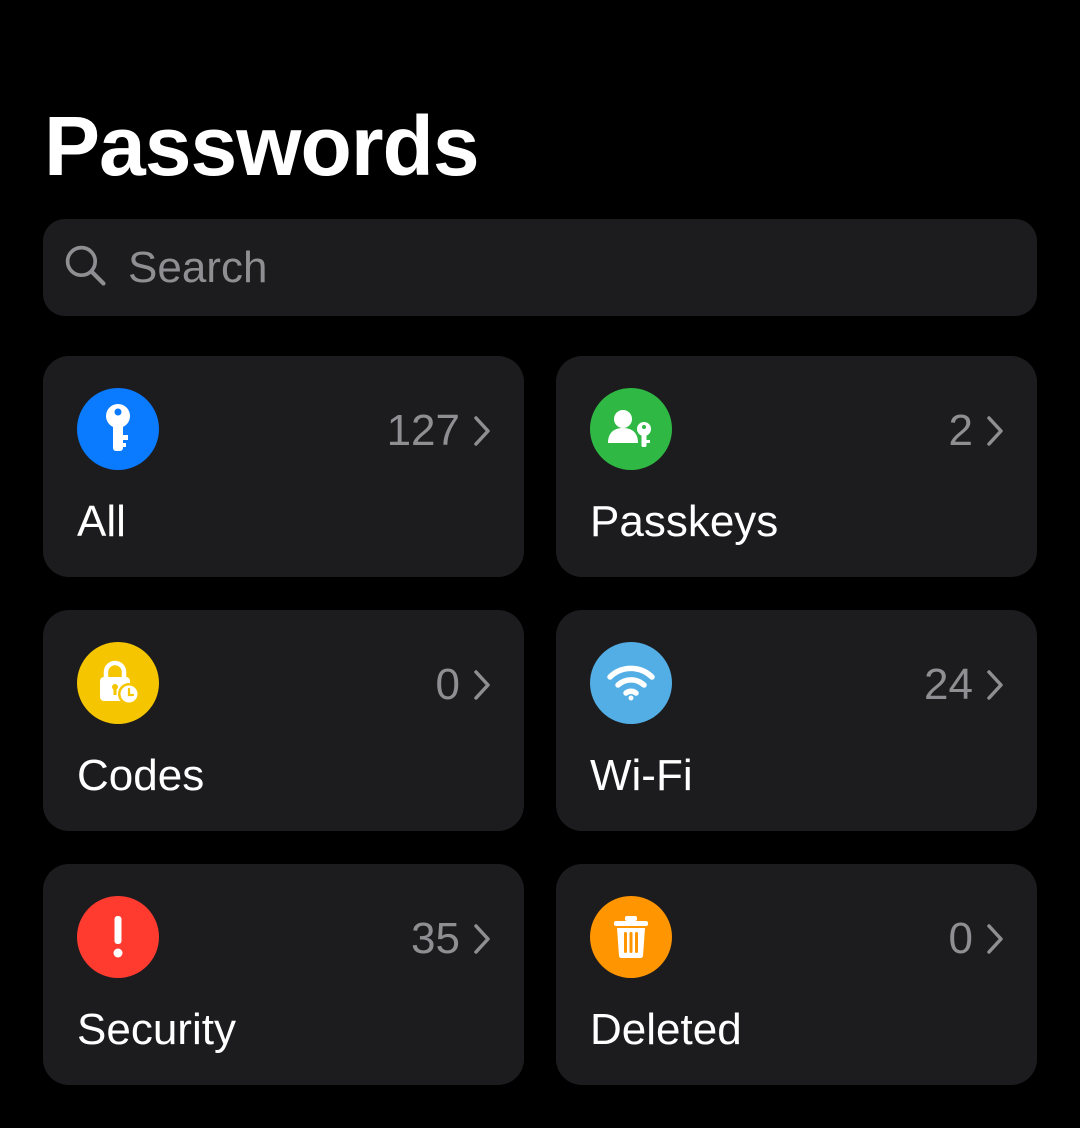 The height and width of the screenshot is (1128, 1080). What do you see at coordinates (548, 268) in the screenshot?
I see `search-input` at bounding box center [548, 268].